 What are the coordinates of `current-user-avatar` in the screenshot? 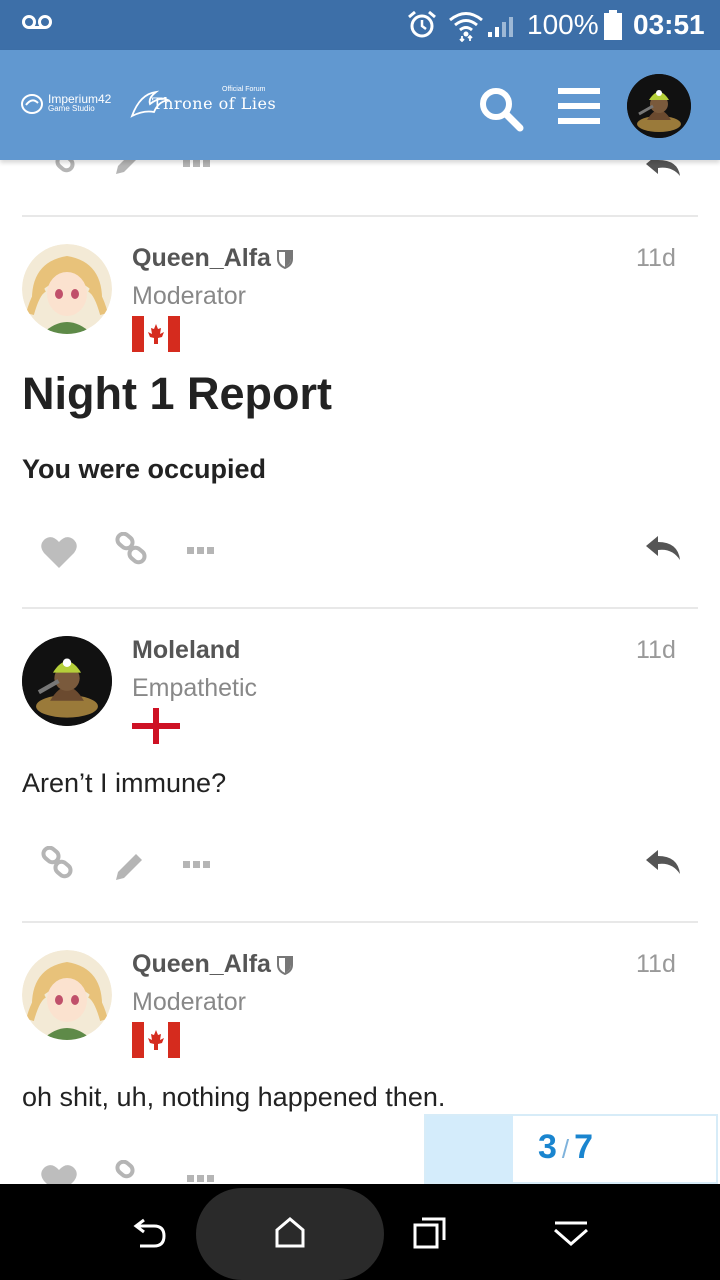 It's located at (659, 106).